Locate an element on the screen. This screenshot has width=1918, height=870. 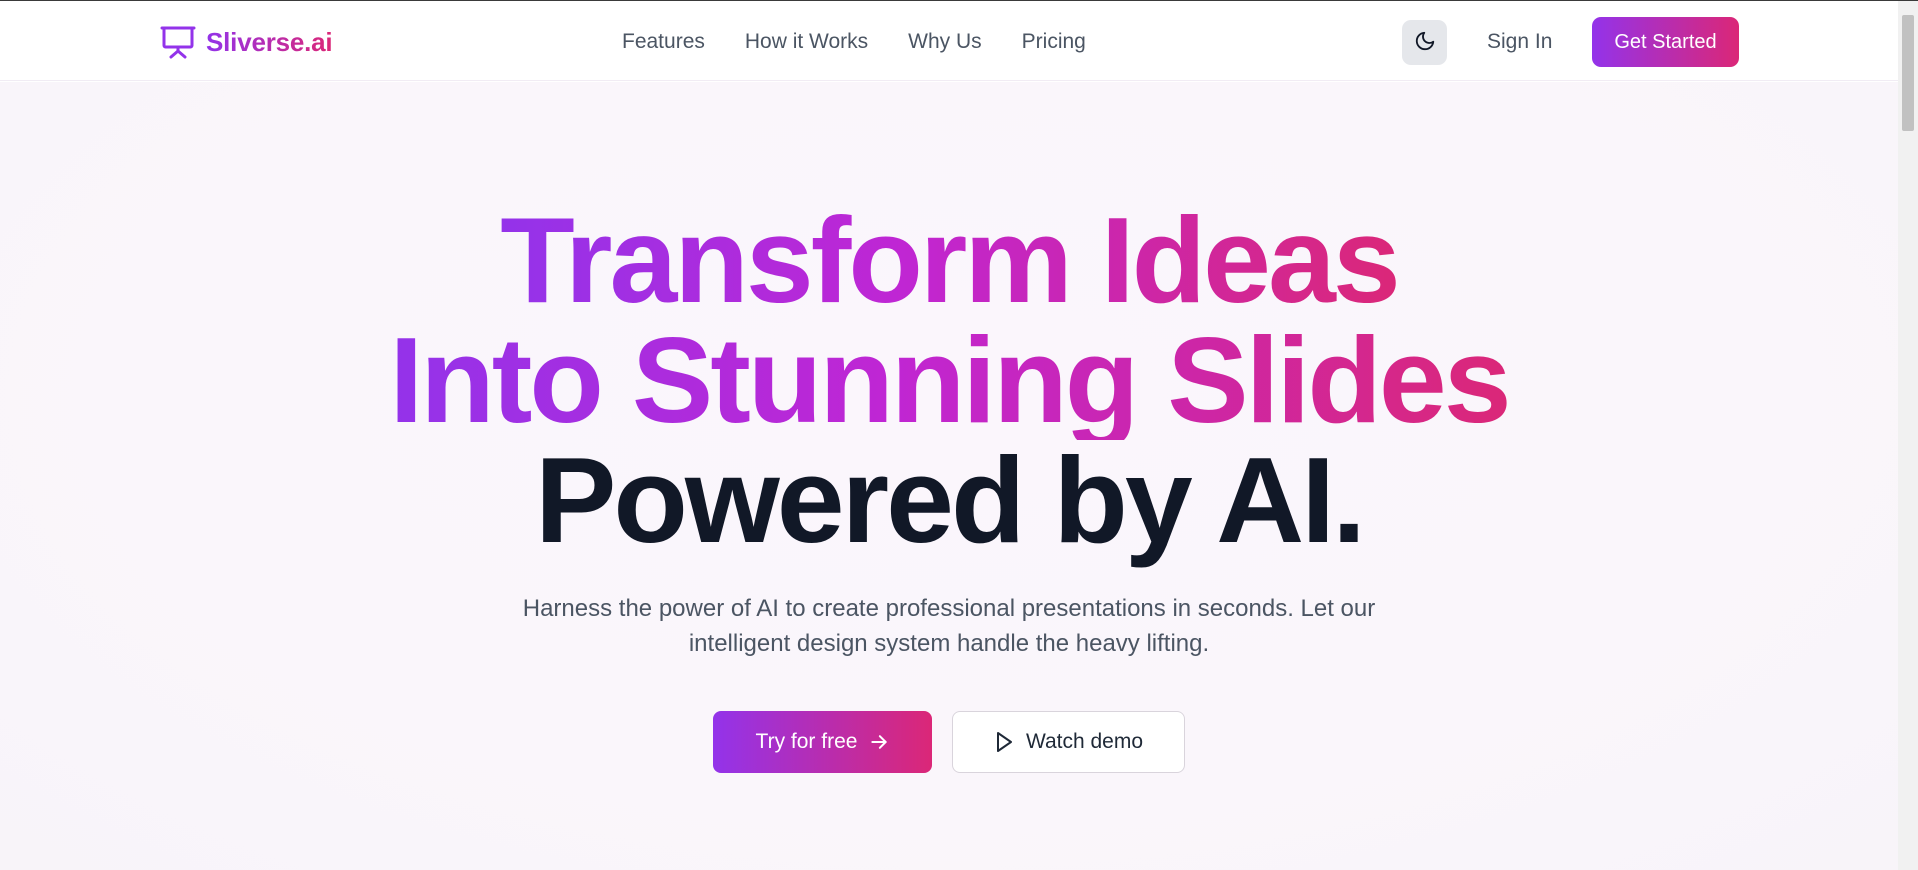
arrow-right-icon is located at coordinates (879, 742).